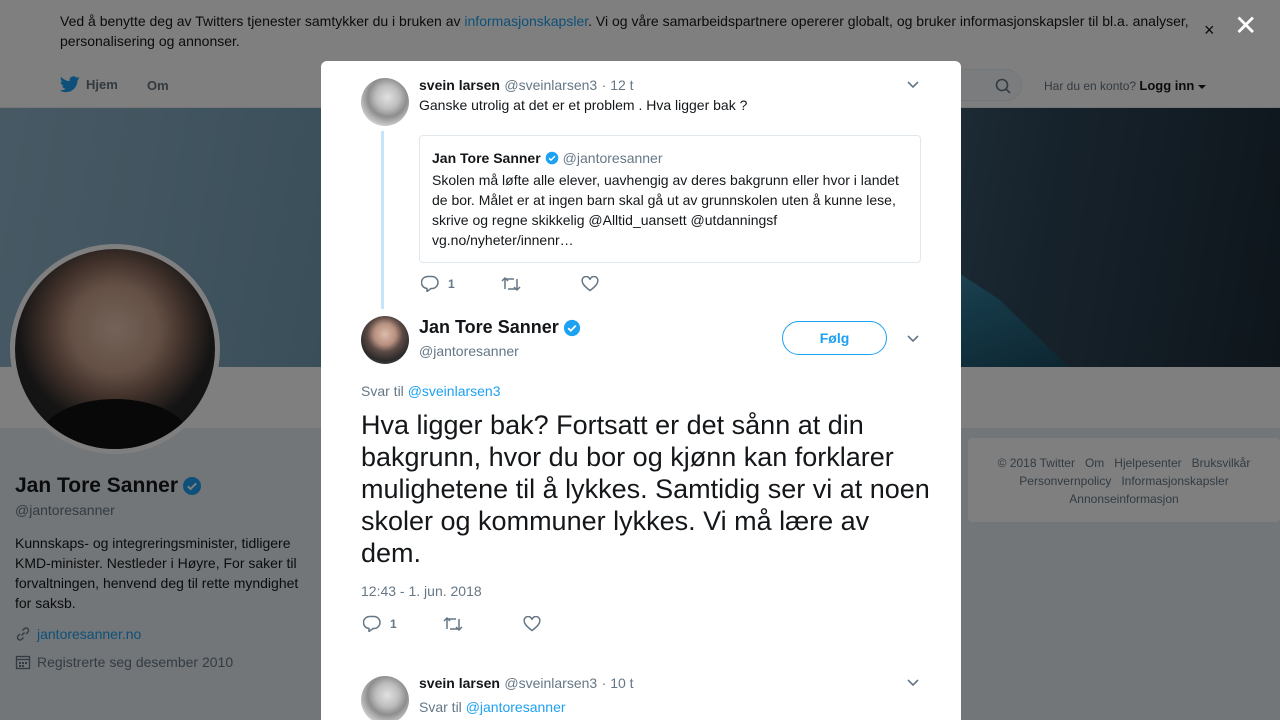 This screenshot has height=720, width=1280. What do you see at coordinates (454, 391) in the screenshot?
I see `reply-to-link: @sveinlarsen3` at bounding box center [454, 391].